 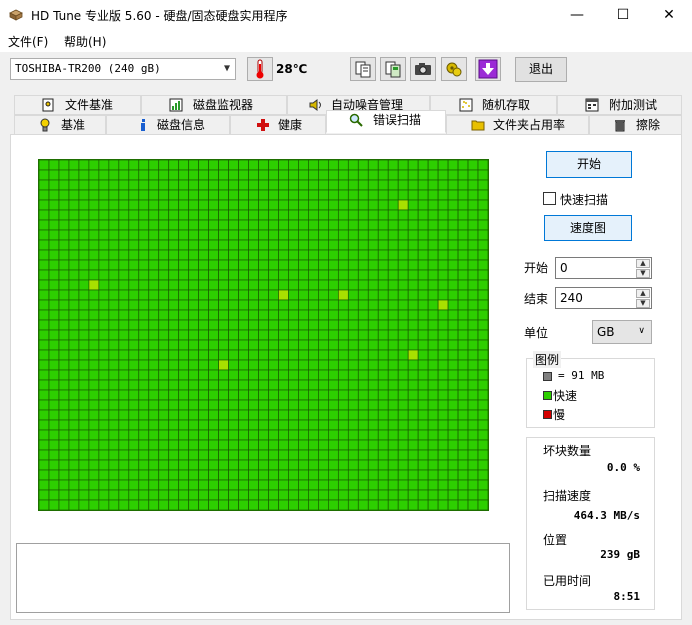 I want to click on chevron-down-icon: ∨, so click(x=641, y=331).